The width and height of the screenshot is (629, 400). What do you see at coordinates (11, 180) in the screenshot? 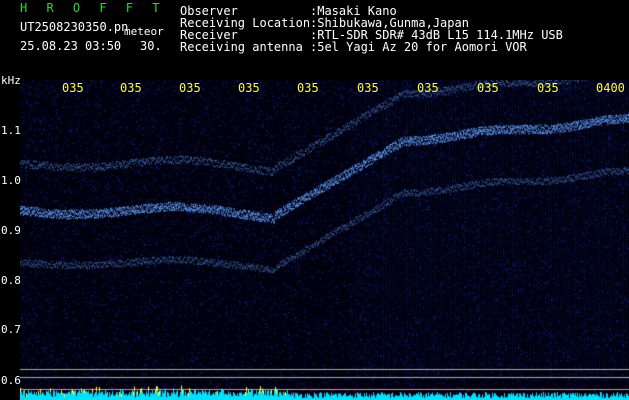
I see `freq-label: 1.0` at bounding box center [11, 180].